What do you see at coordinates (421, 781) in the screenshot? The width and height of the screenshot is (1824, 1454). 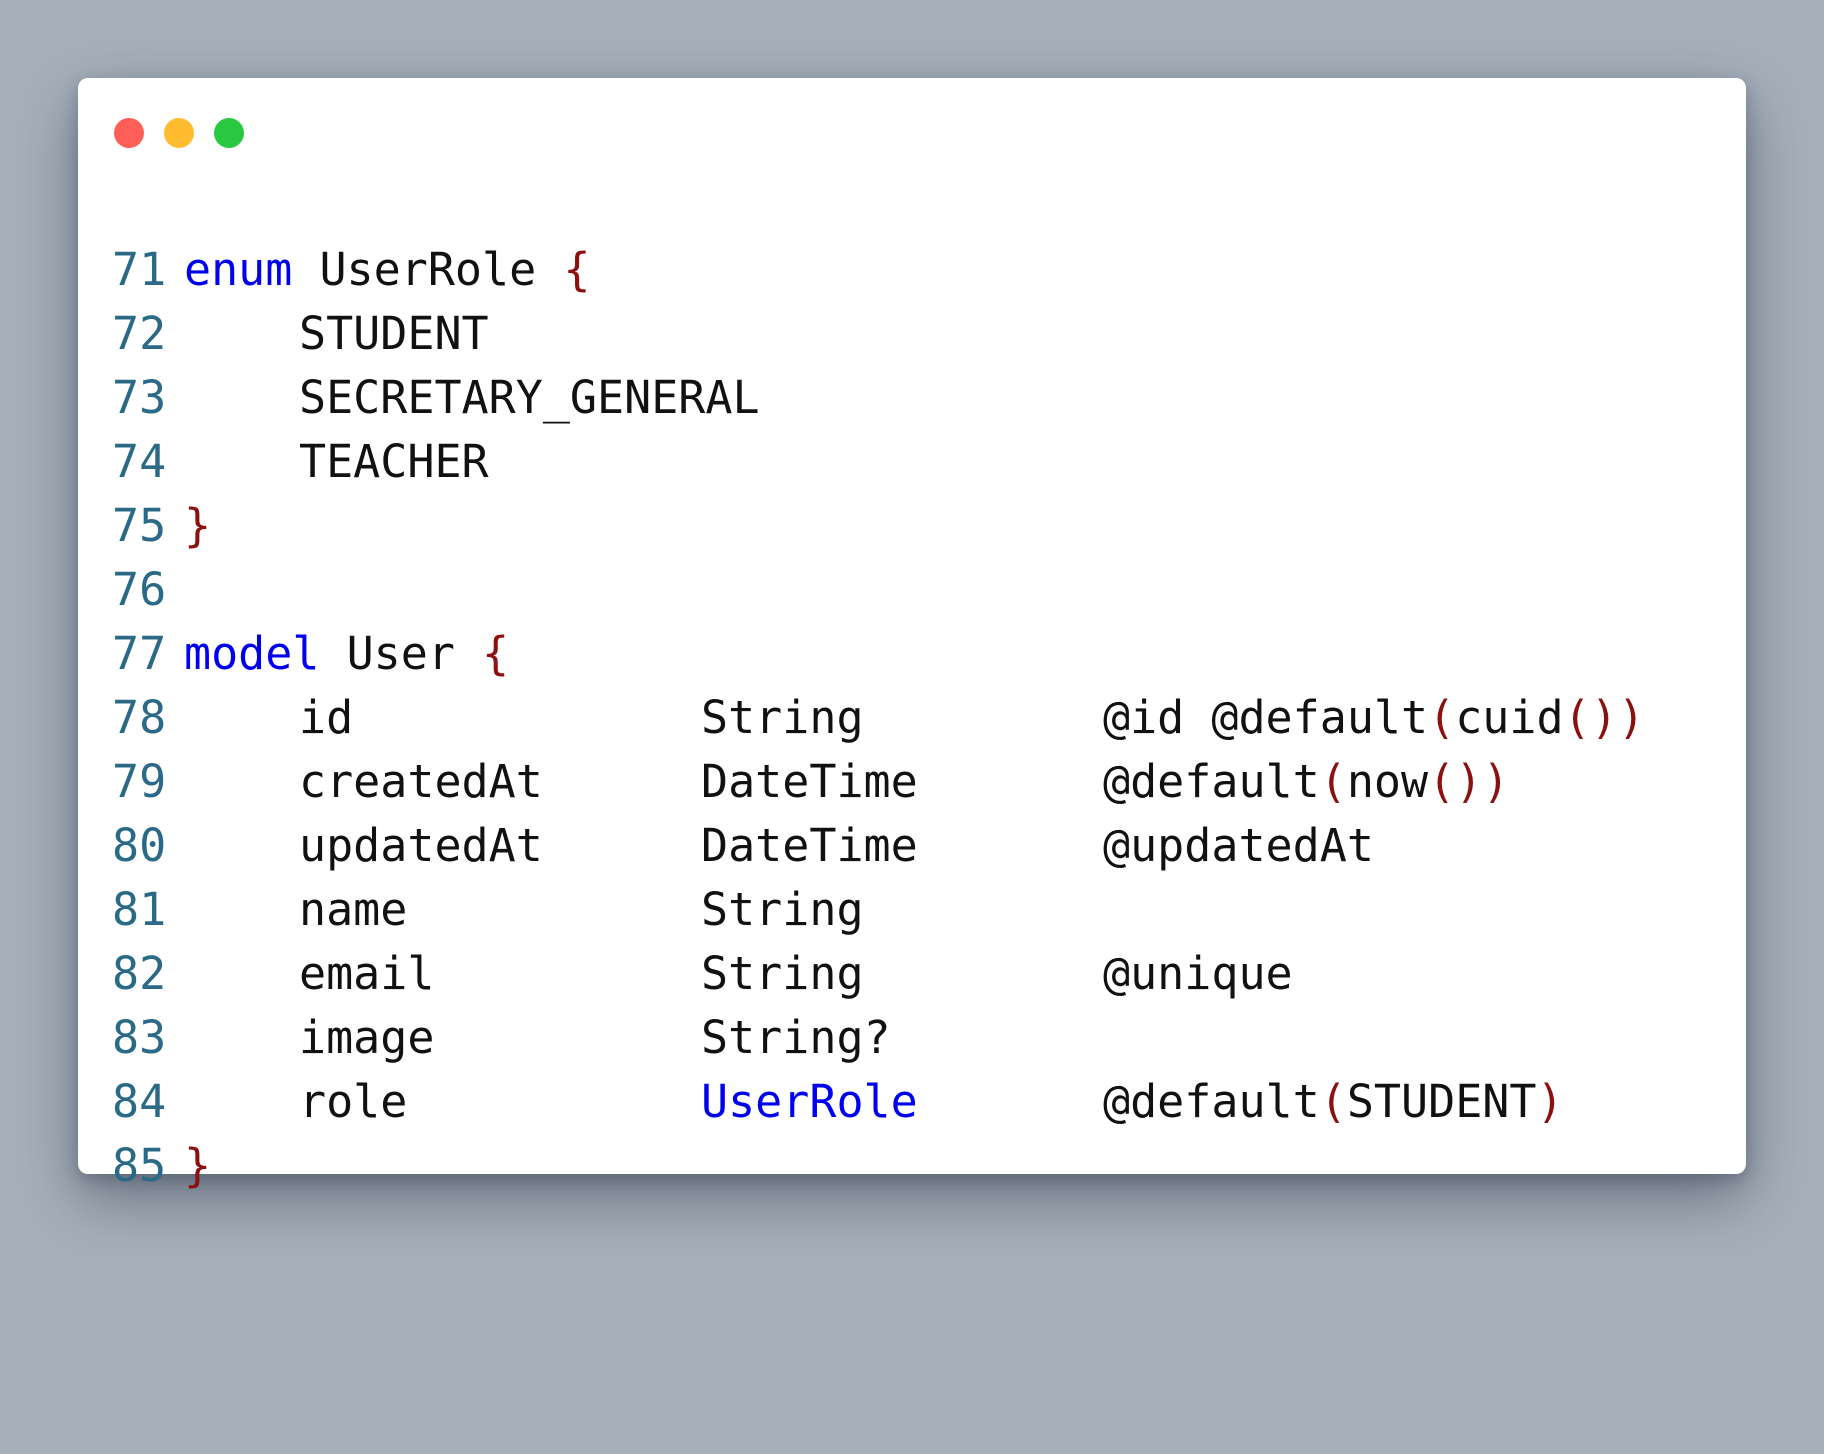 I see `field-name: createdAt` at bounding box center [421, 781].